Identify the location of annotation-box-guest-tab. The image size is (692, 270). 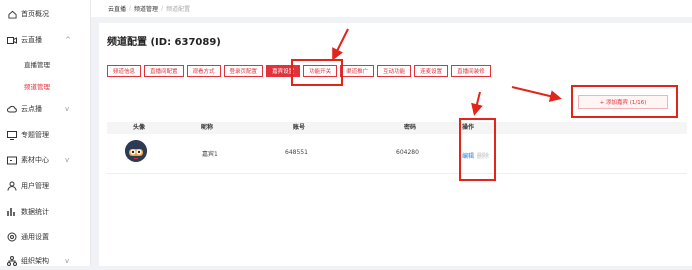
(317, 72).